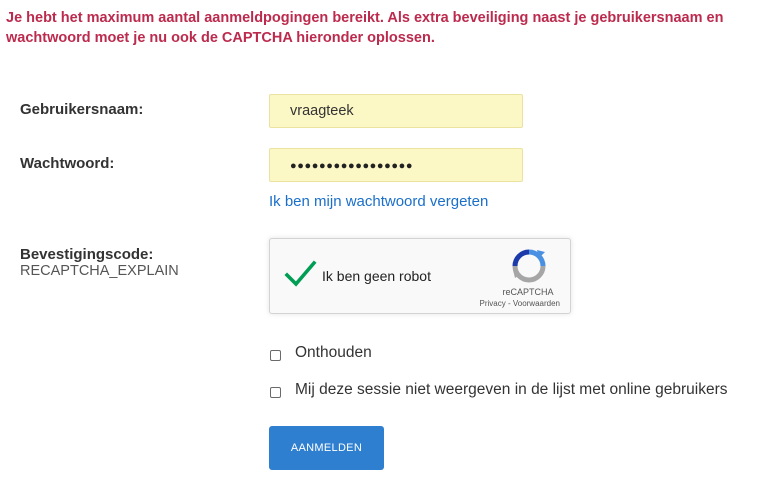 The width and height of the screenshot is (778, 498). I want to click on captcha-explain-text: RECAPTCHA_EXPLAIN, so click(99, 271).